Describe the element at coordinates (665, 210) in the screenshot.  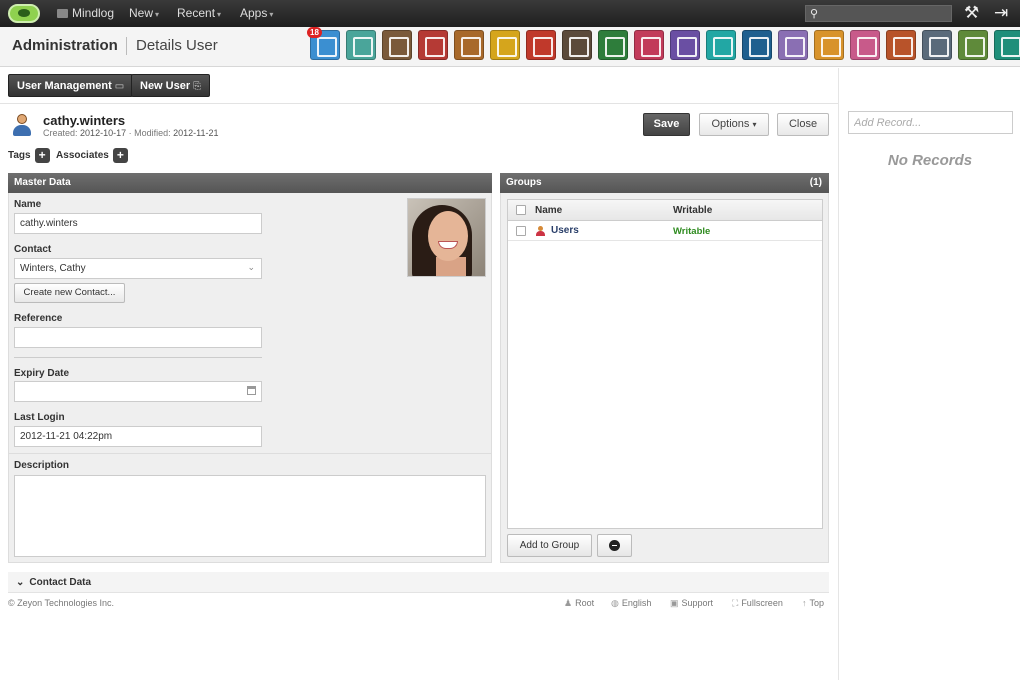
I see `table-header: Name Writable` at that location.